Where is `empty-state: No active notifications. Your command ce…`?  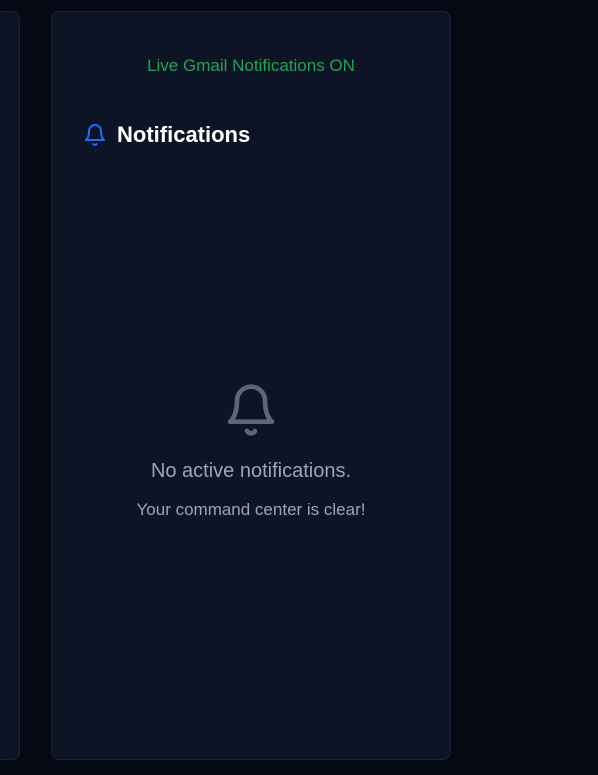
empty-state: No active notifications. Your command ce… is located at coordinates (251, 450).